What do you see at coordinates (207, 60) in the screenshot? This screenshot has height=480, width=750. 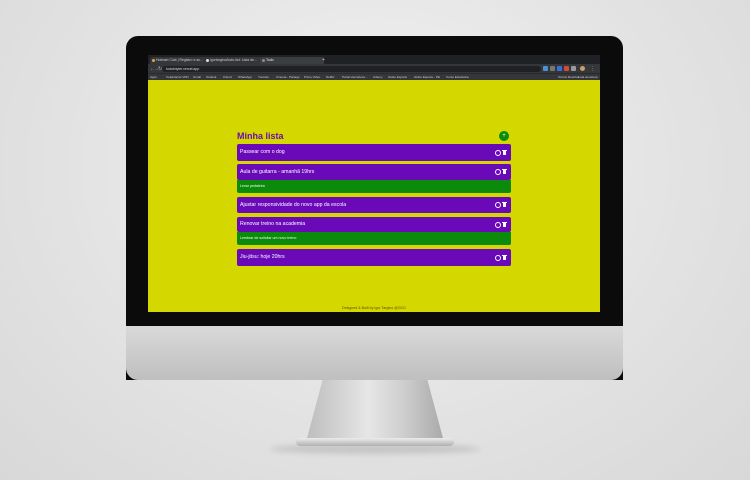 I see `github-icon` at bounding box center [207, 60].